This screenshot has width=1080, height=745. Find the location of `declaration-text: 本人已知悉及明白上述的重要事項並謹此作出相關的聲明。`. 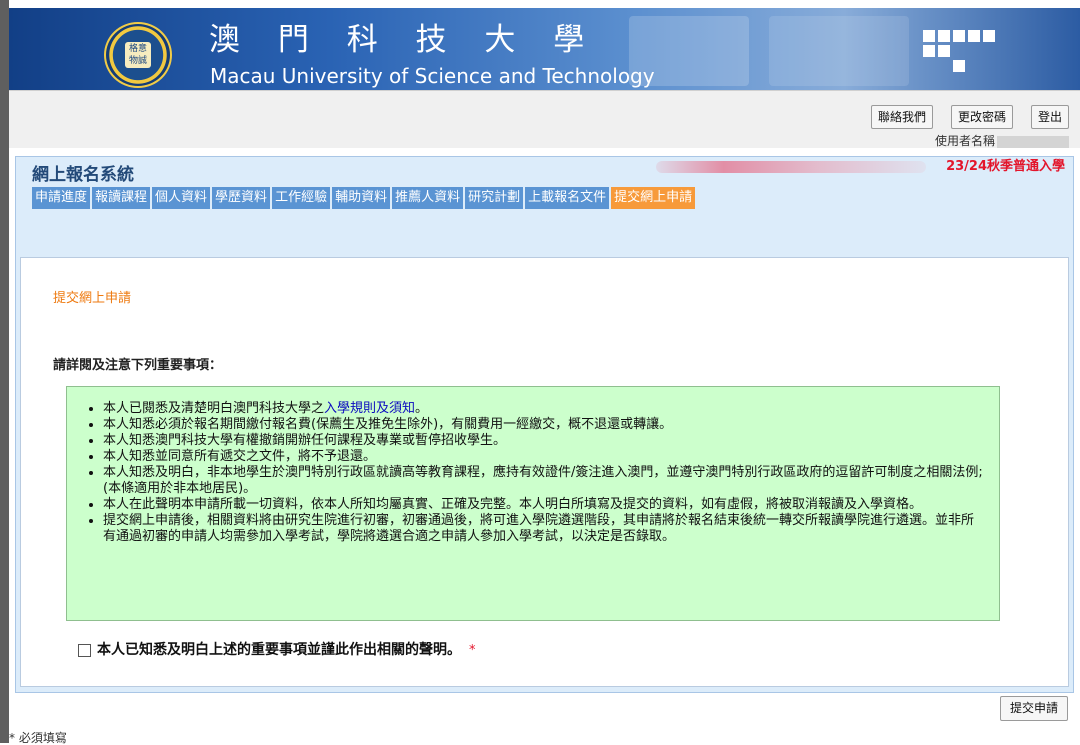

declaration-text: 本人已知悉及明白上述的重要事項並謹此作出相關的聲明。 is located at coordinates (279, 650).